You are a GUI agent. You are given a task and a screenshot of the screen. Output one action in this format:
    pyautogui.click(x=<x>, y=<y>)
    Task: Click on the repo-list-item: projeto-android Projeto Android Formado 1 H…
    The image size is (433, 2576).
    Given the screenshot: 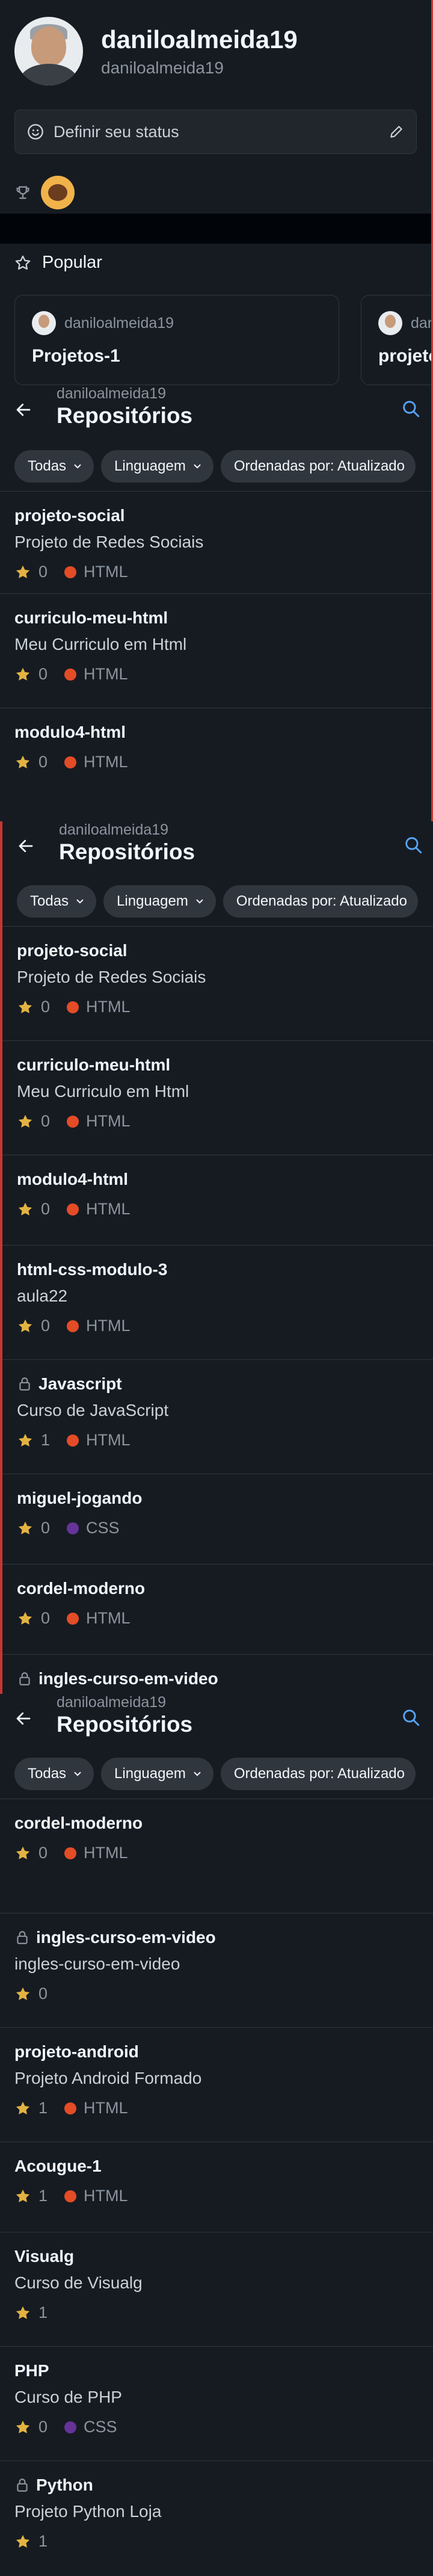 What is the action you would take?
    pyautogui.click(x=216, y=2084)
    